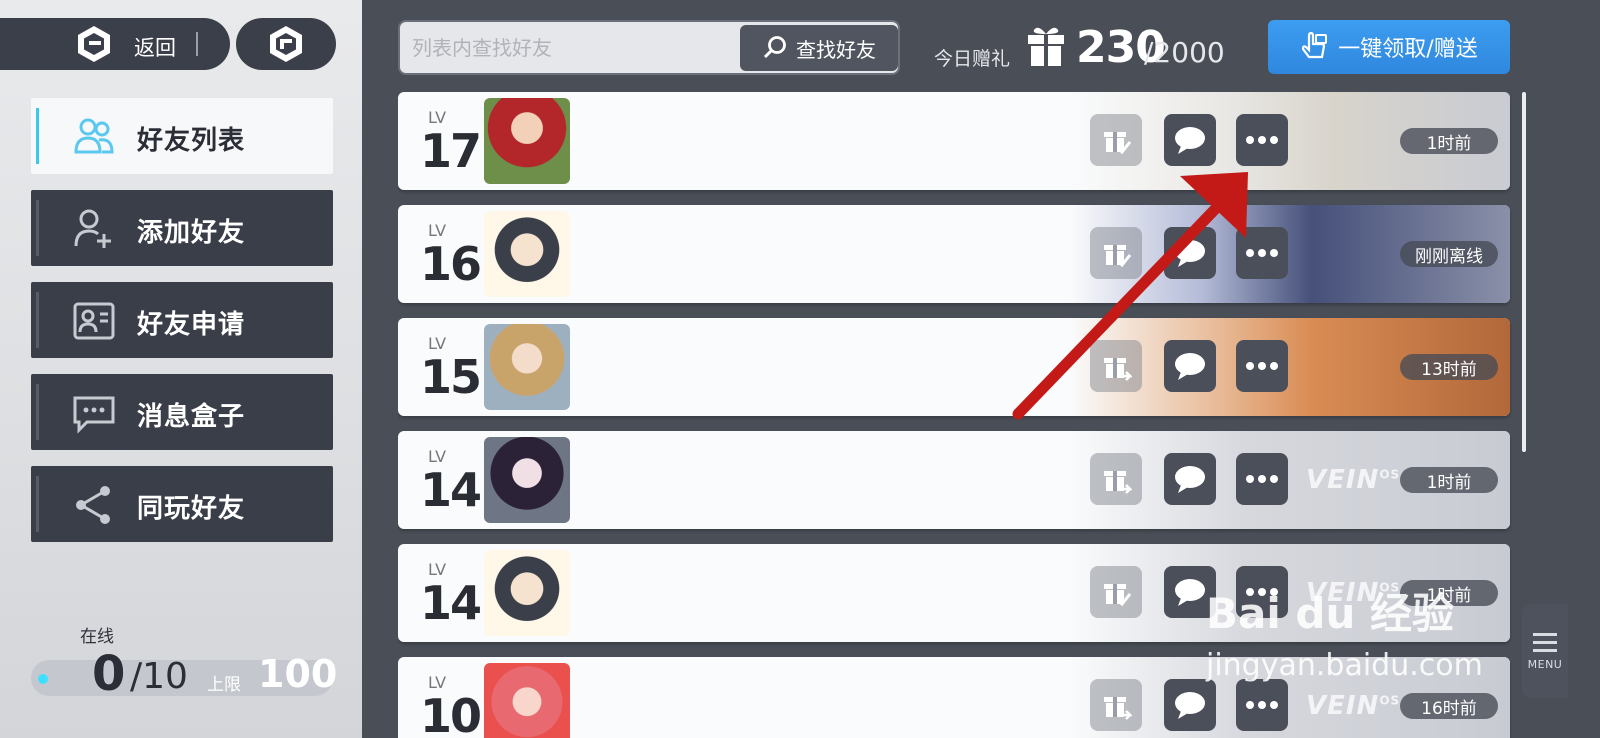  I want to click on search-button: 查找好友, so click(819, 48).